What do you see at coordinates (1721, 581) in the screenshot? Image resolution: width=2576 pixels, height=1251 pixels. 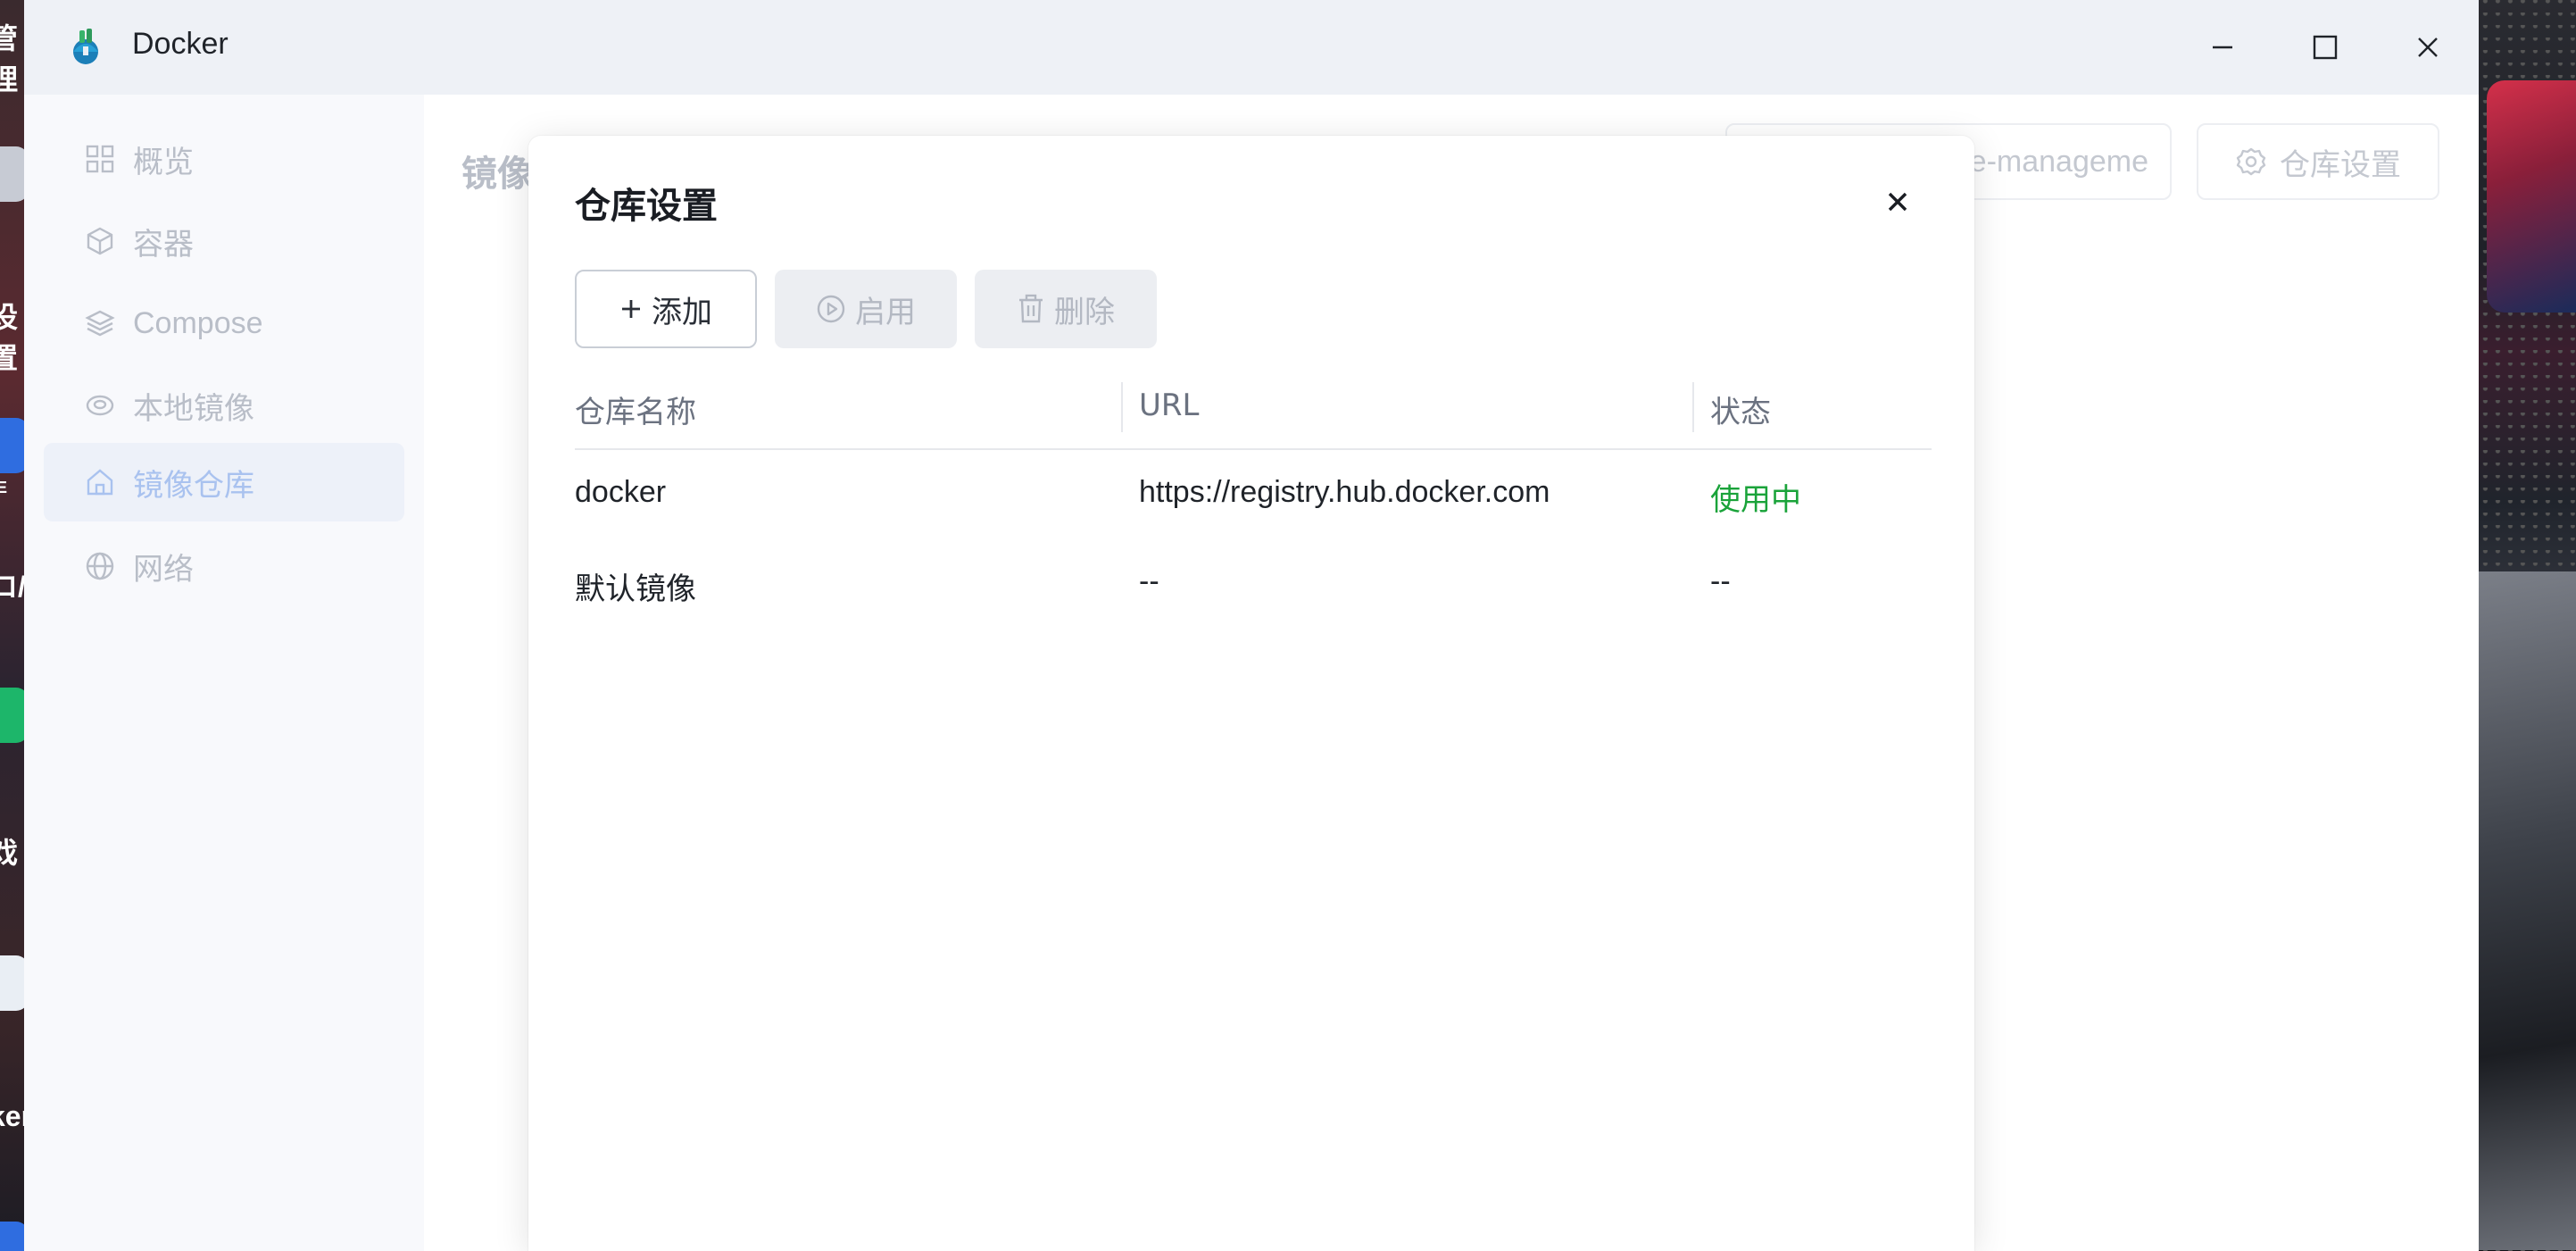 I see `registry-status-cell: --` at bounding box center [1721, 581].